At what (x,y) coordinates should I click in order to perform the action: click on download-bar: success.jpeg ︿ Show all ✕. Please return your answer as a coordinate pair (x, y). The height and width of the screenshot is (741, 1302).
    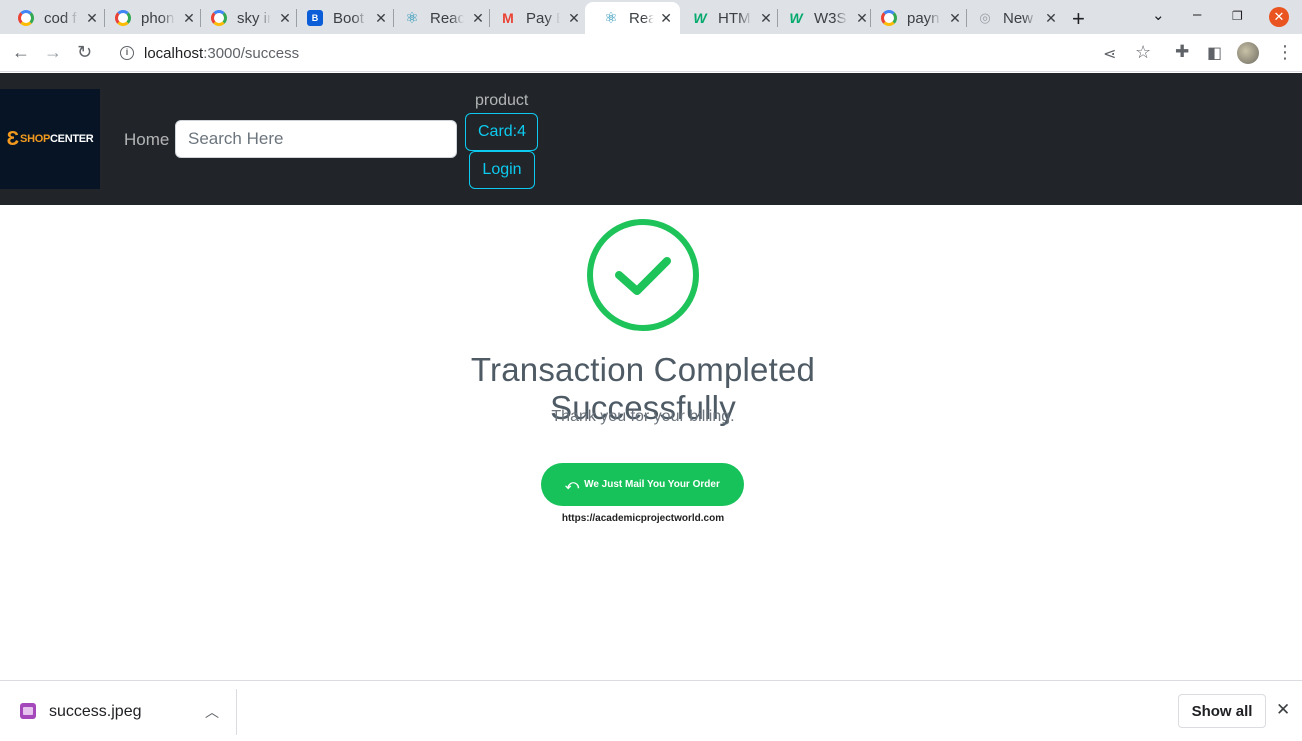
    Looking at the image, I should click on (651, 710).